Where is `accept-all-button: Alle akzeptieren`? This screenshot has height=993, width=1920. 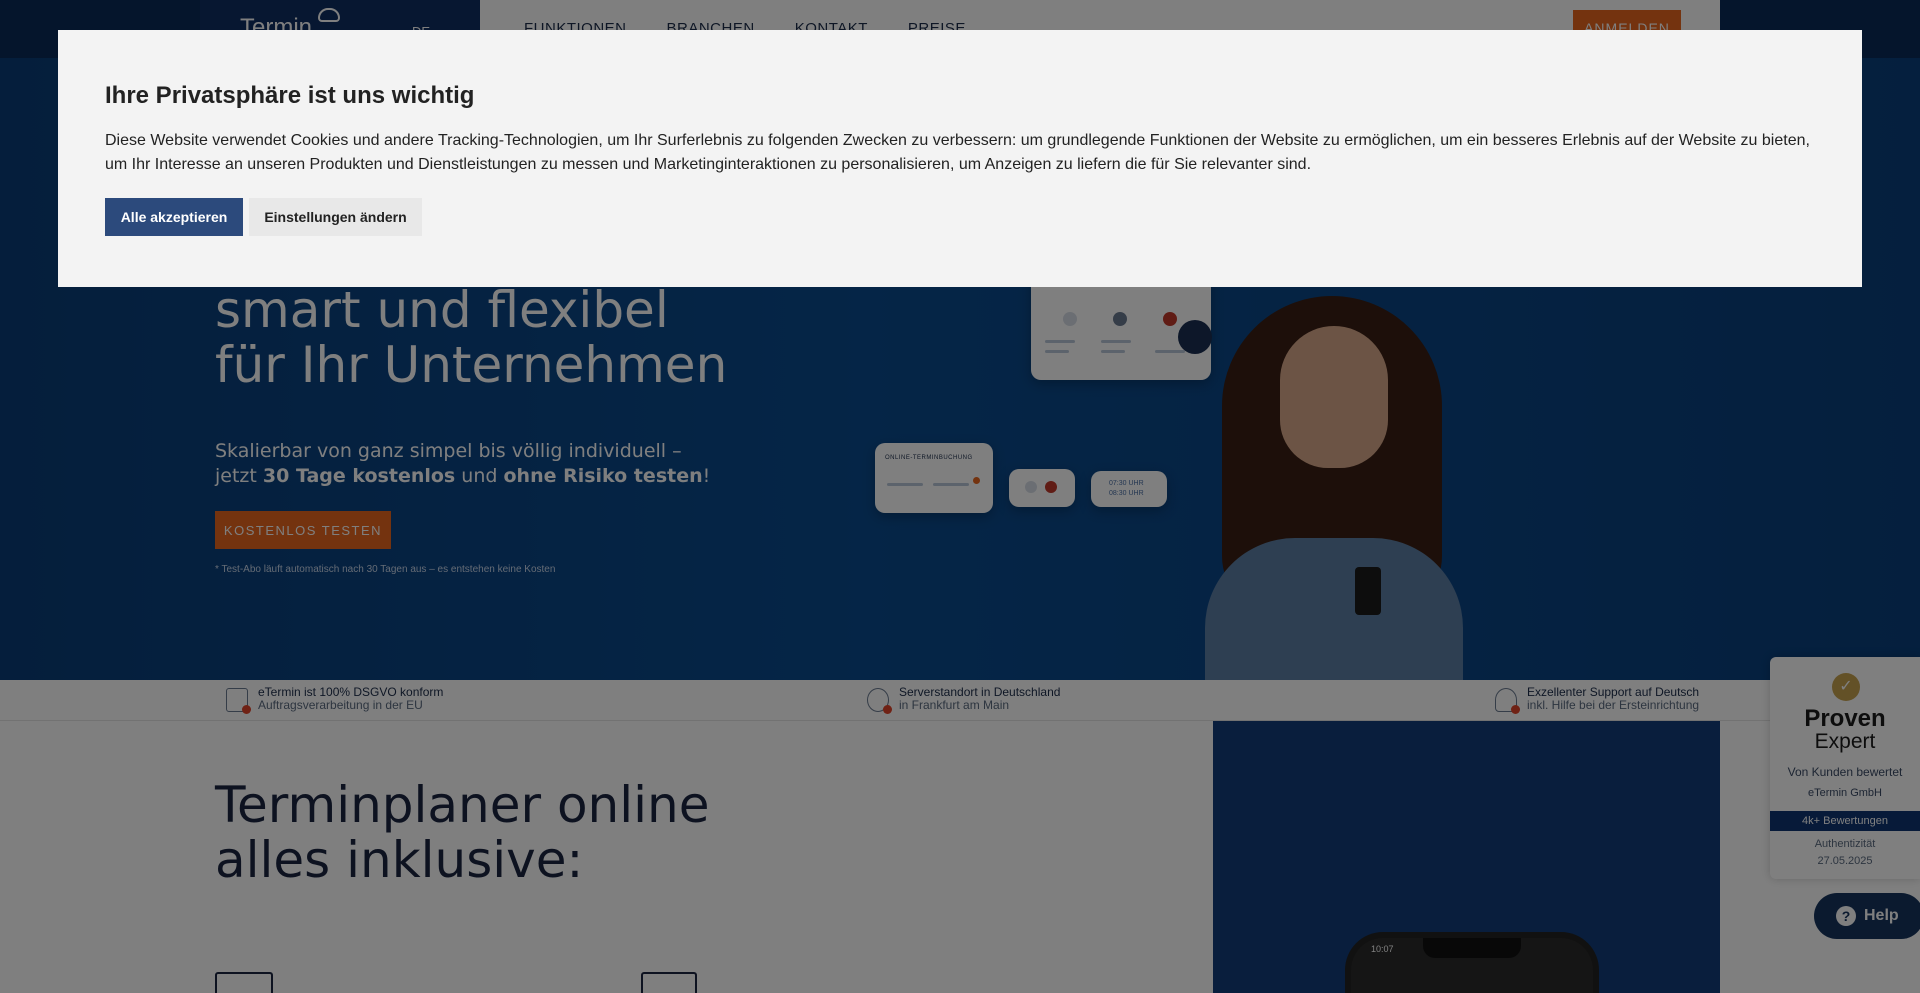
accept-all-button: Alle akzeptieren is located at coordinates (174, 217).